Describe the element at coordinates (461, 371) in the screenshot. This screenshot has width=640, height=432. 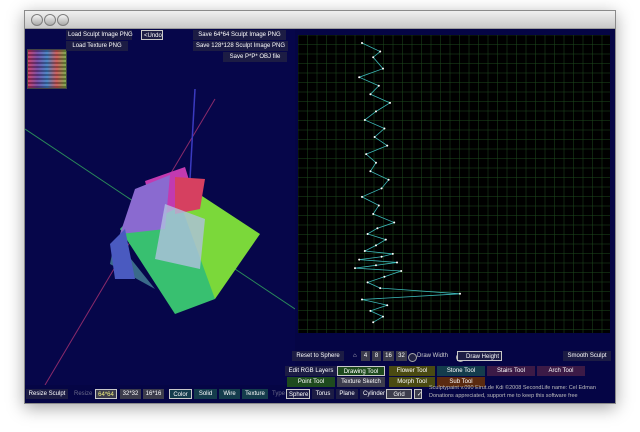
I see `stone-tool-button: Stone Tool` at that location.